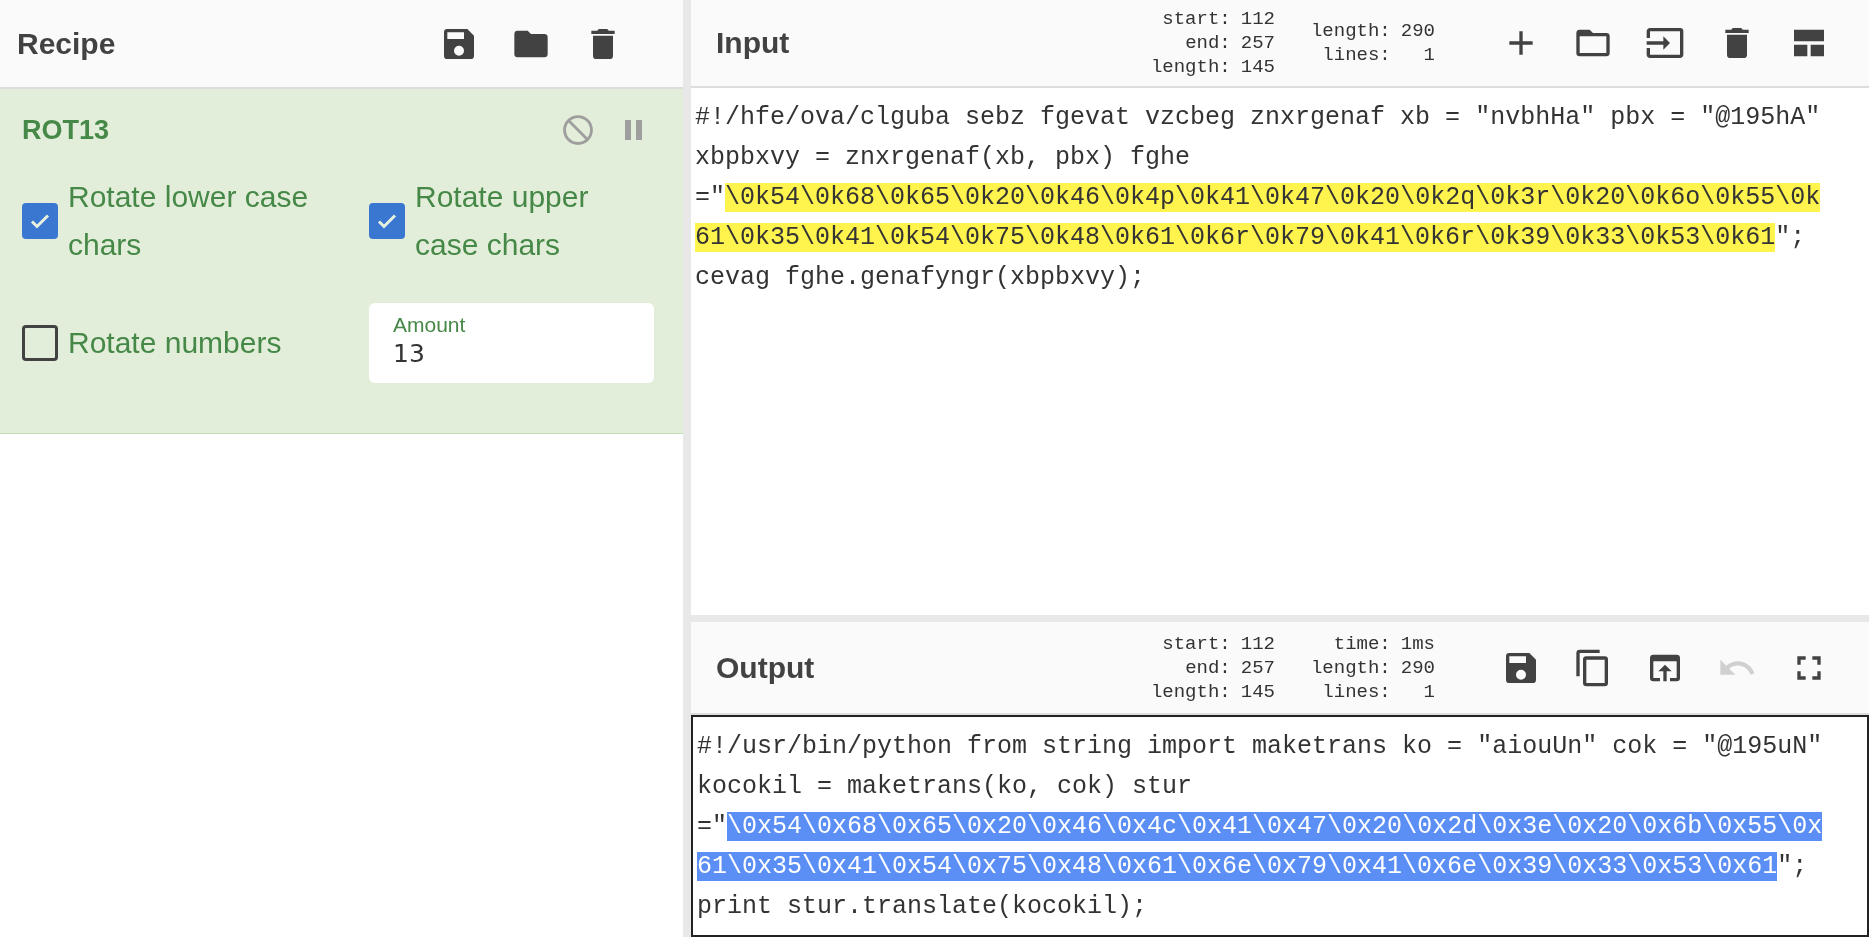 Image resolution: width=1869 pixels, height=937 pixels. Describe the element at coordinates (66, 130) in the screenshot. I see `operation-name: ROT13` at that location.